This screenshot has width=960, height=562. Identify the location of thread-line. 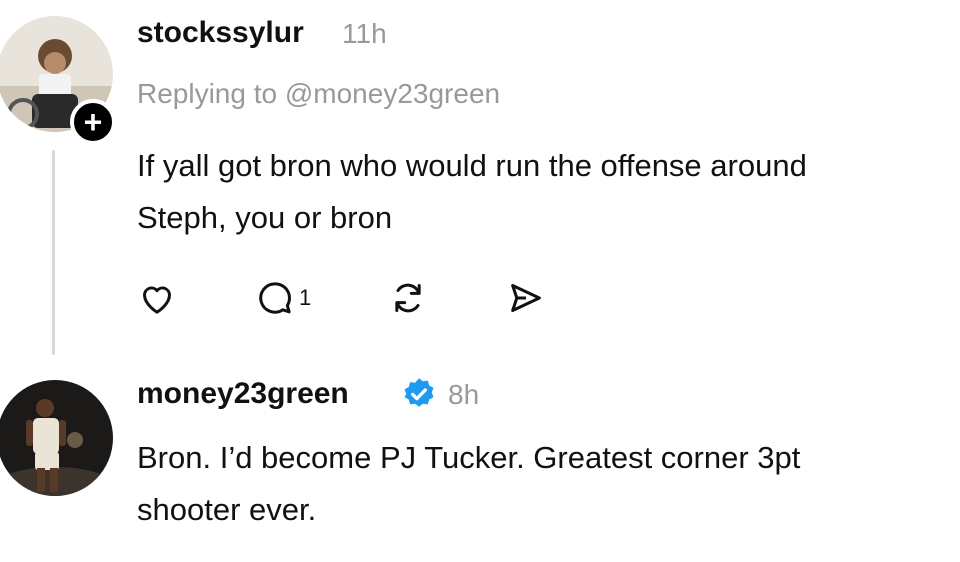
(53, 252).